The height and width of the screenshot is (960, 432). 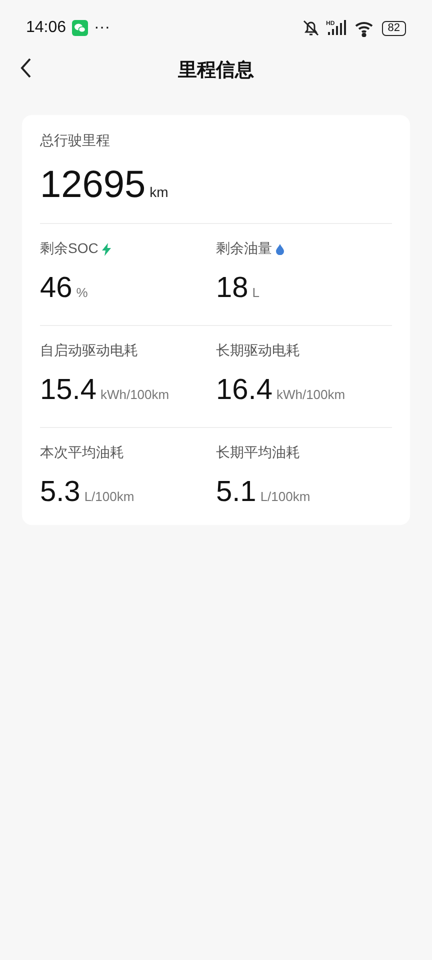 What do you see at coordinates (46, 28) in the screenshot?
I see `clock: 14:06` at bounding box center [46, 28].